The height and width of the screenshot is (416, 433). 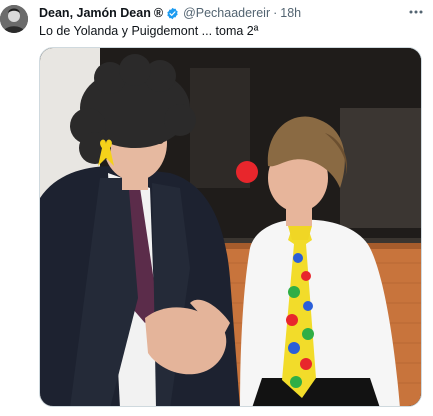 What do you see at coordinates (14, 19) in the screenshot?
I see `avatar` at bounding box center [14, 19].